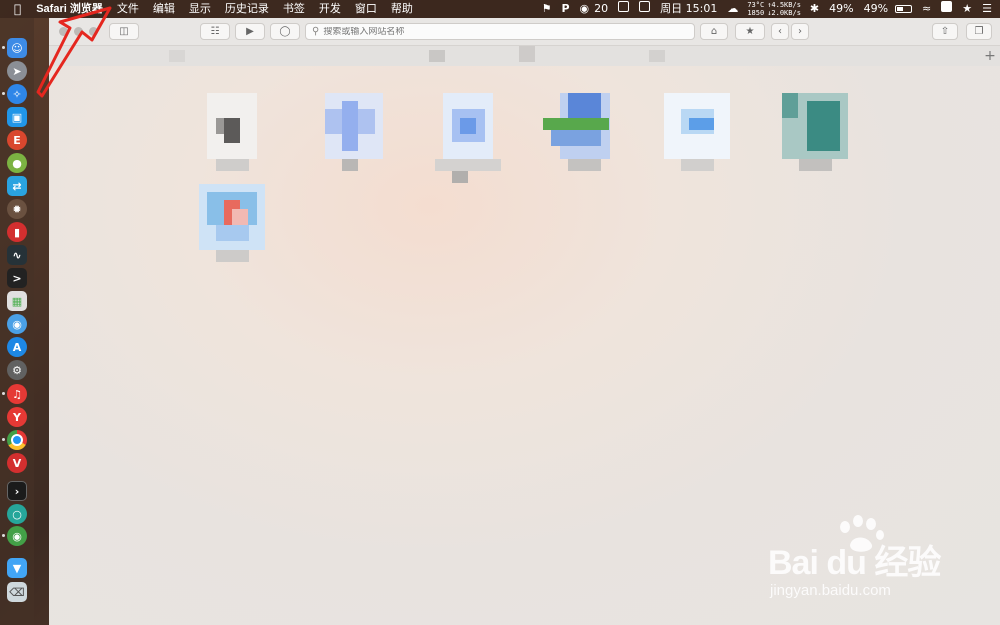  What do you see at coordinates (17, 514) in the screenshot?
I see `screen-app-icon: ○` at bounding box center [17, 514].